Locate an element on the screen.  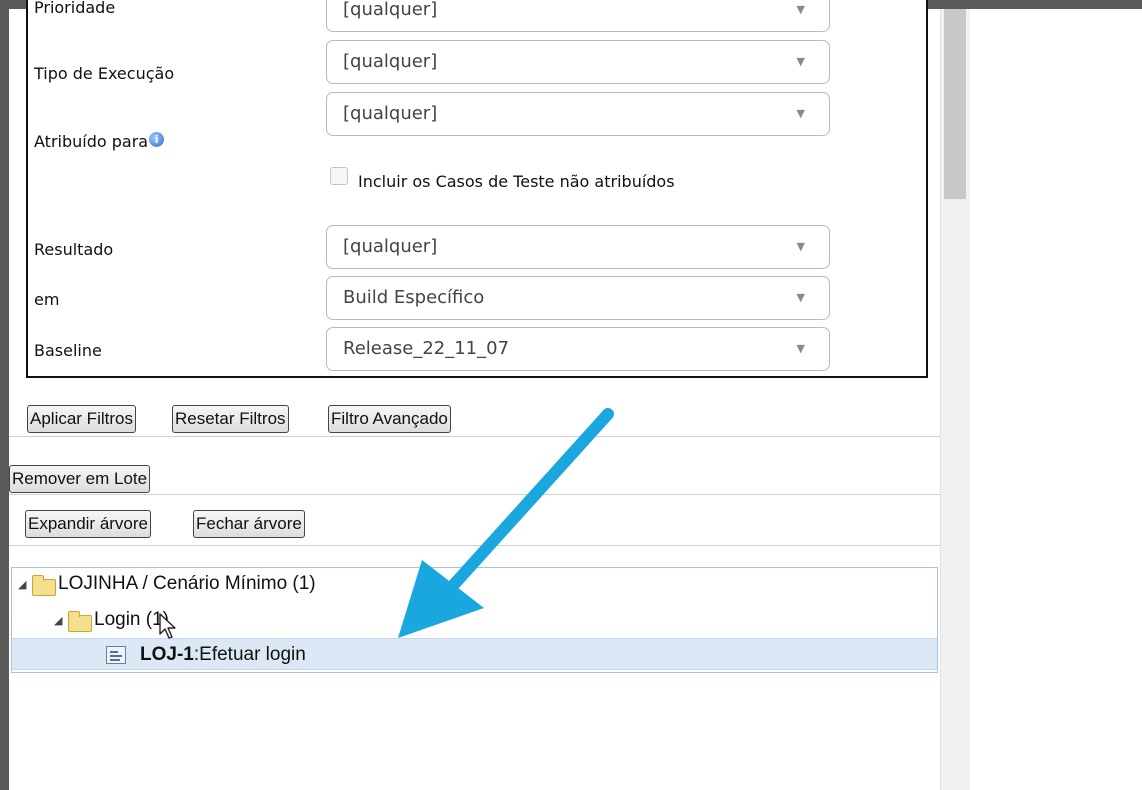
label-em: em is located at coordinates (47, 299).